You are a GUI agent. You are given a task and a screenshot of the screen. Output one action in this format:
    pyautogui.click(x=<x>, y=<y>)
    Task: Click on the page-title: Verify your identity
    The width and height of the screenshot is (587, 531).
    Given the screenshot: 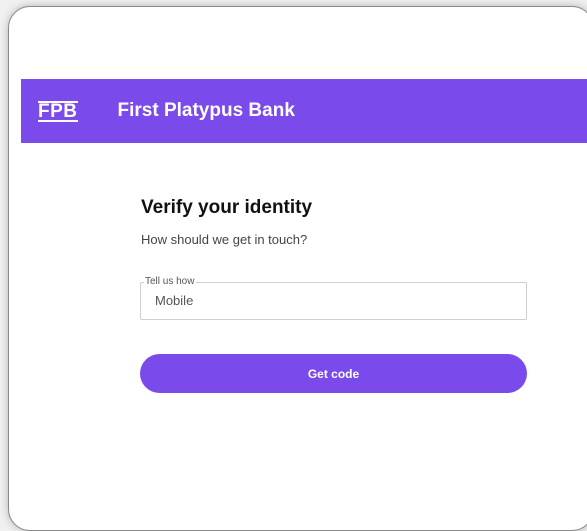 What is the action you would take?
    pyautogui.click(x=227, y=207)
    